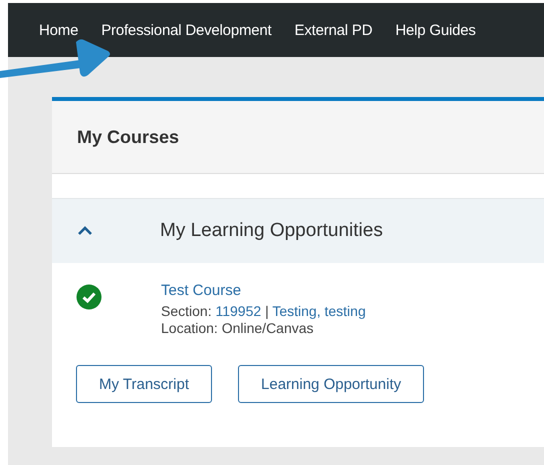 This screenshot has width=544, height=465. Describe the element at coordinates (186, 30) in the screenshot. I see `nav-link: Professional Development` at that location.